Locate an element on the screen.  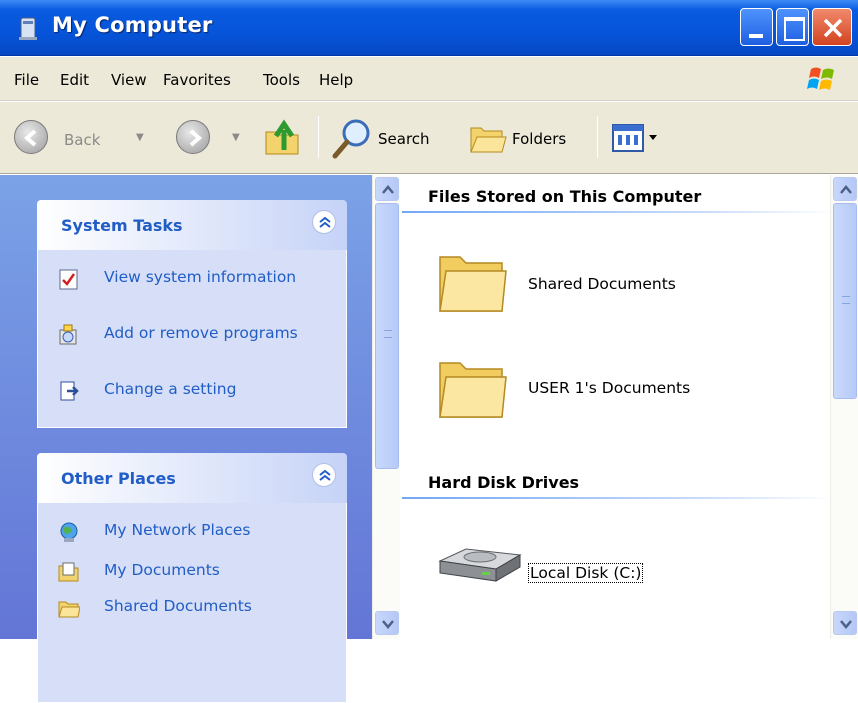
title-bar: My Computer is located at coordinates (429, 28).